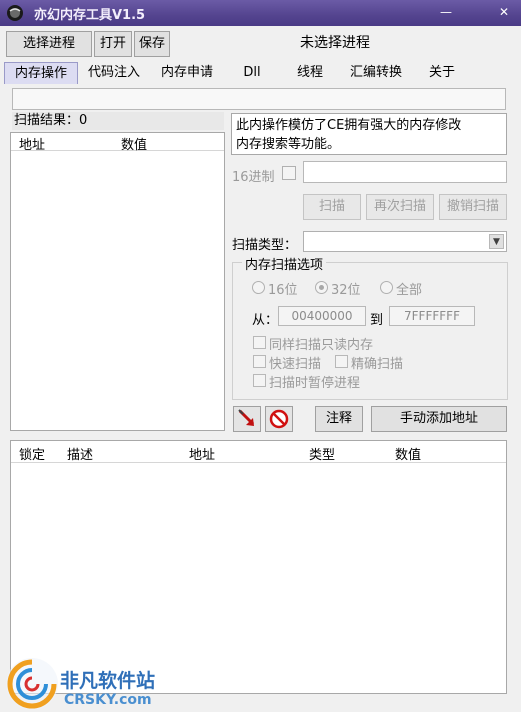 The height and width of the screenshot is (712, 521). I want to click on readonly-checkbox, so click(259, 342).